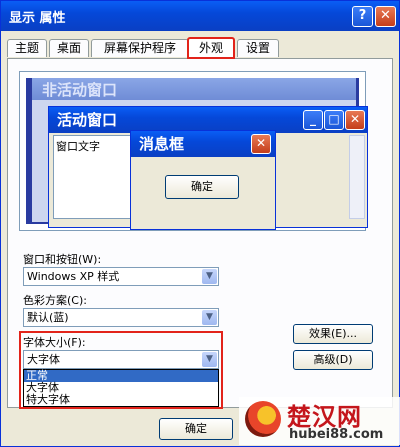  Describe the element at coordinates (261, 144) in the screenshot. I see `message-close-icon: ✕` at that location.